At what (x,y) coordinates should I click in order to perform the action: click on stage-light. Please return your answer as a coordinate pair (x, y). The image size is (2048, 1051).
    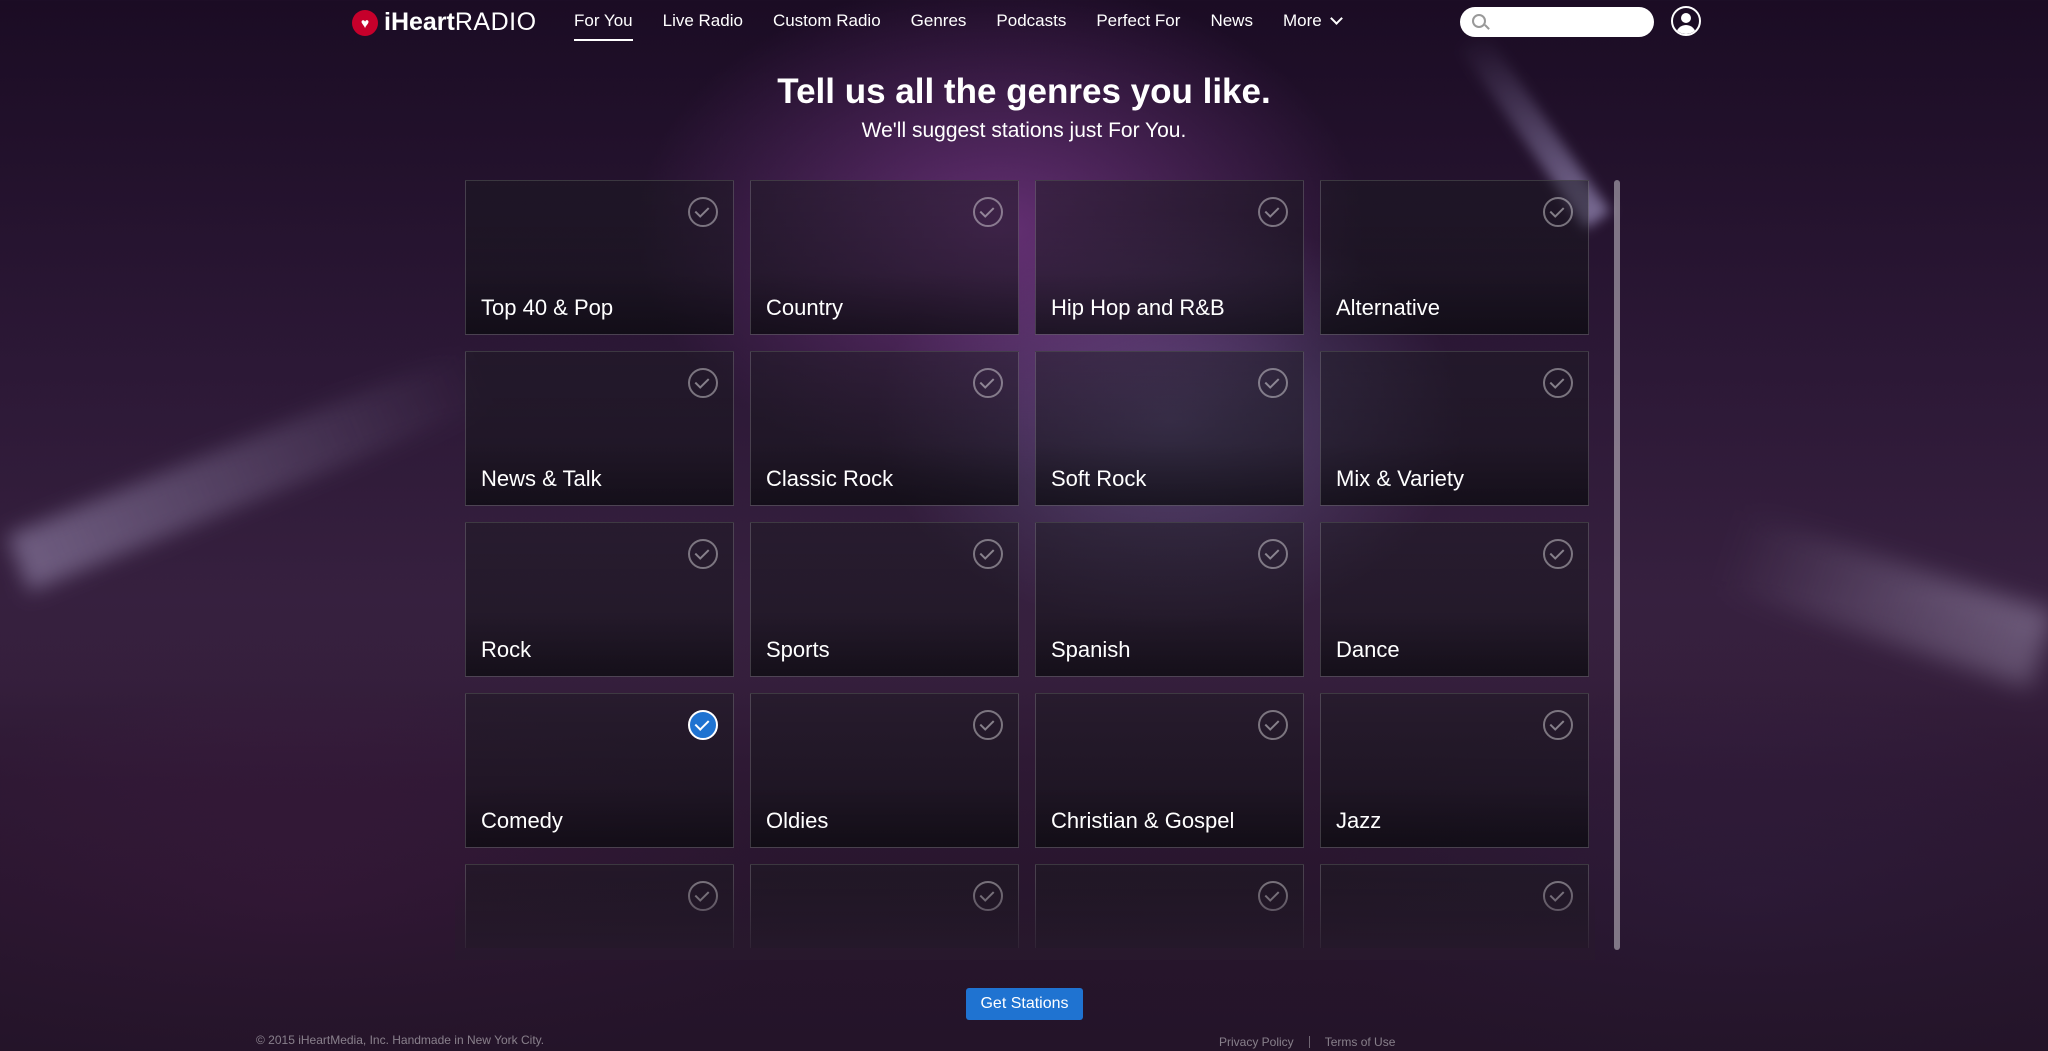
    Looking at the image, I should click on (250, 470).